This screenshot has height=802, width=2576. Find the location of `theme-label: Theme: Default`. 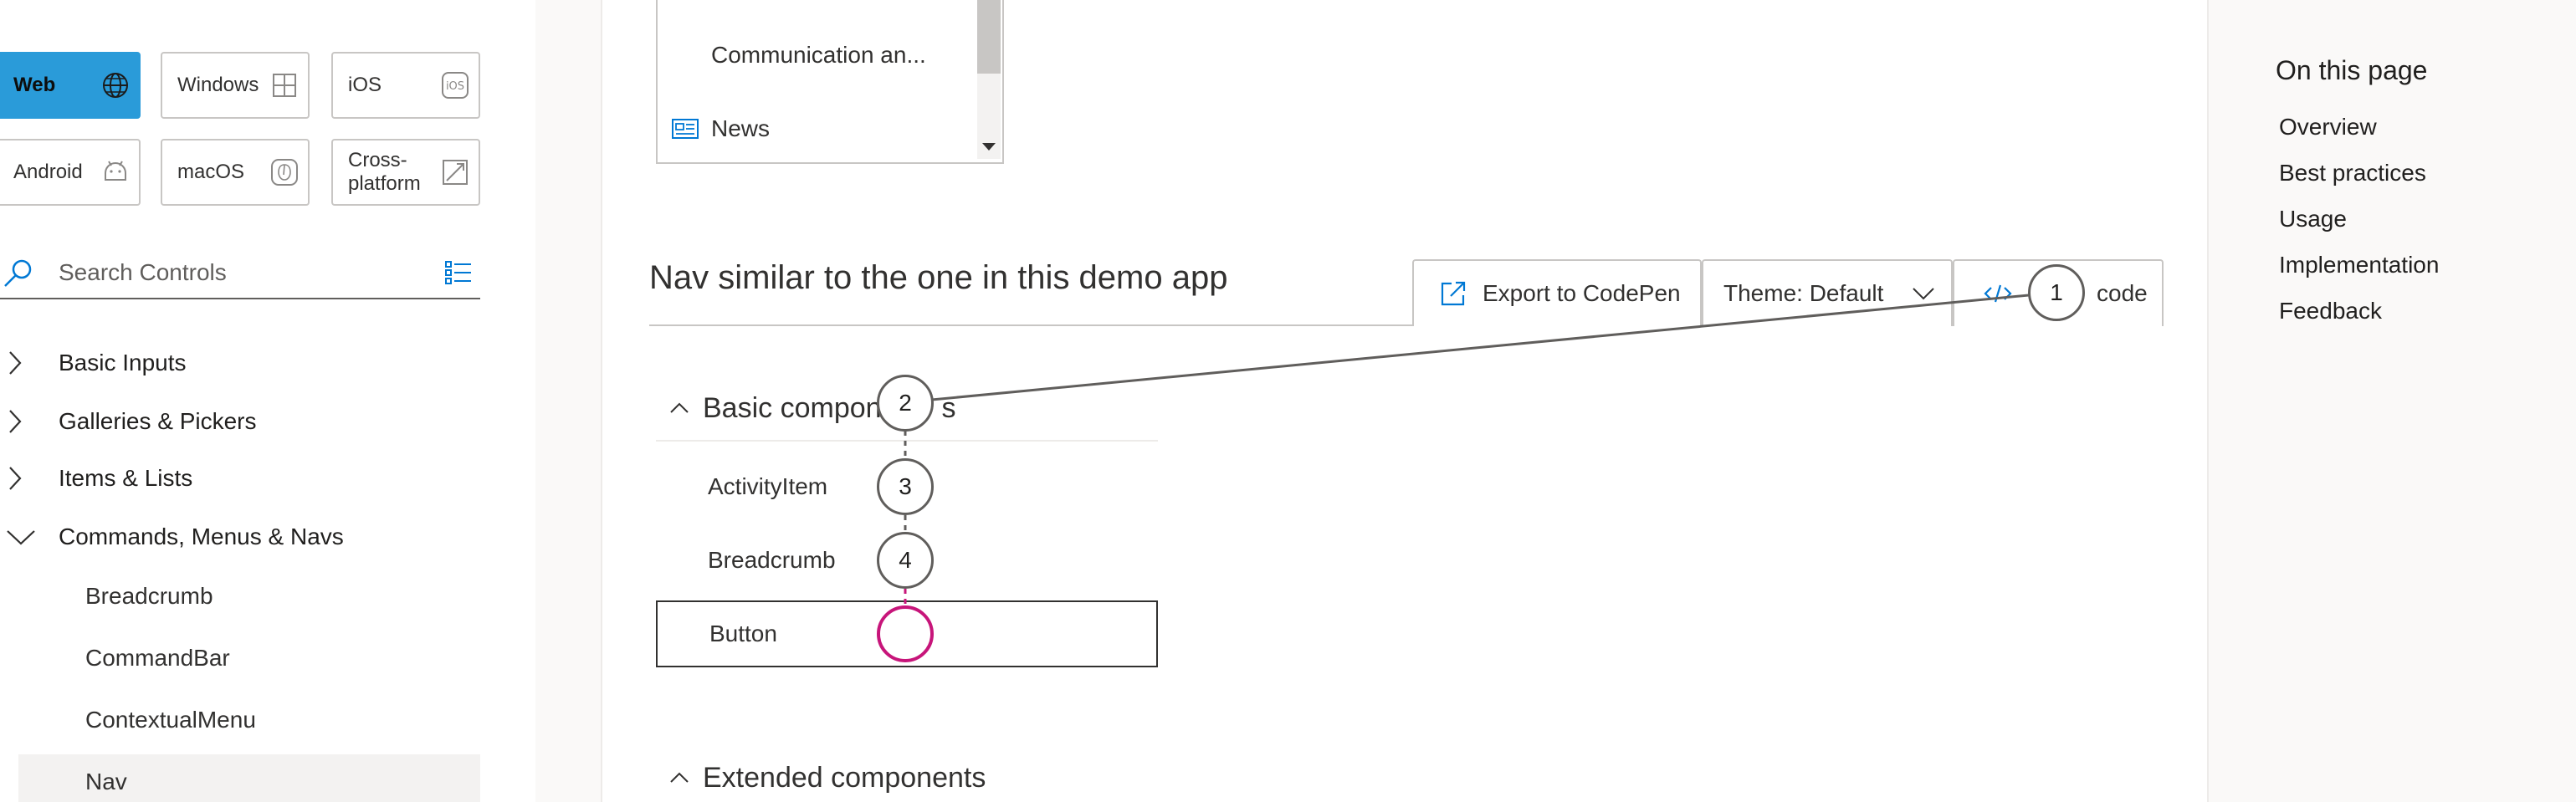

theme-label: Theme: Default is located at coordinates (1804, 293).